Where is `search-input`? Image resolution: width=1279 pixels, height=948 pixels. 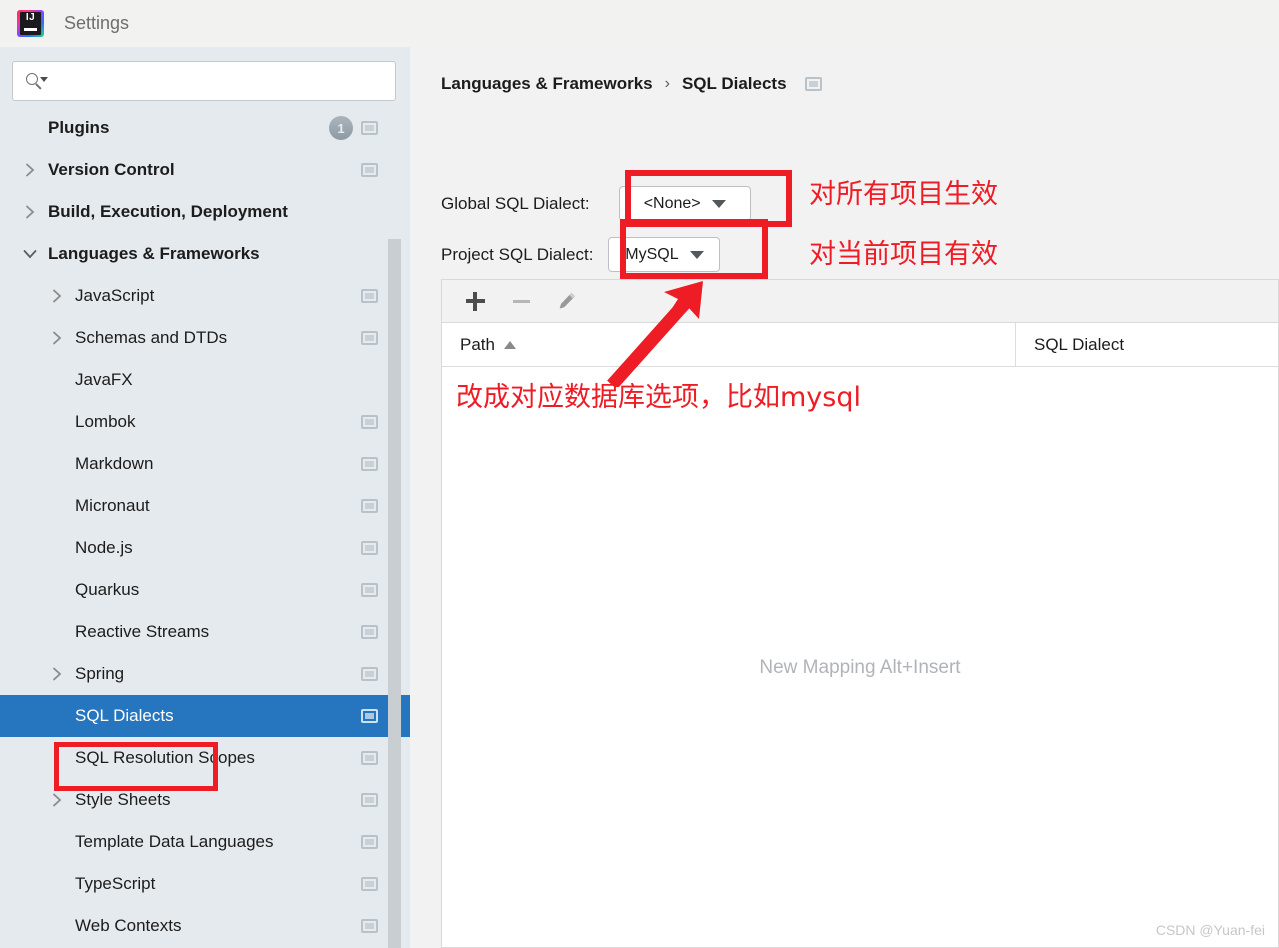
search-input is located at coordinates (221, 81).